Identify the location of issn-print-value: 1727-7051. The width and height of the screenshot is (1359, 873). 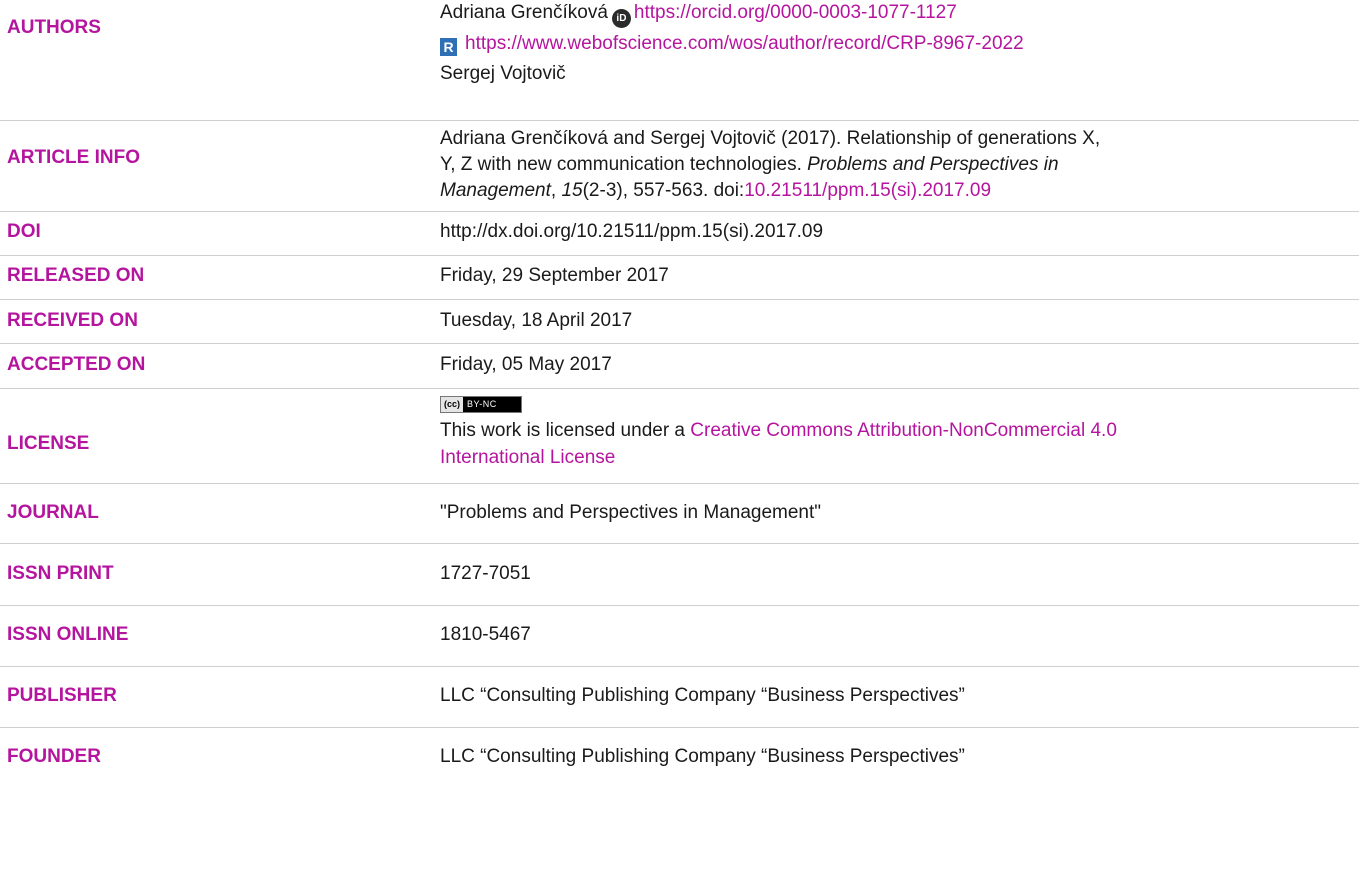
(485, 573).